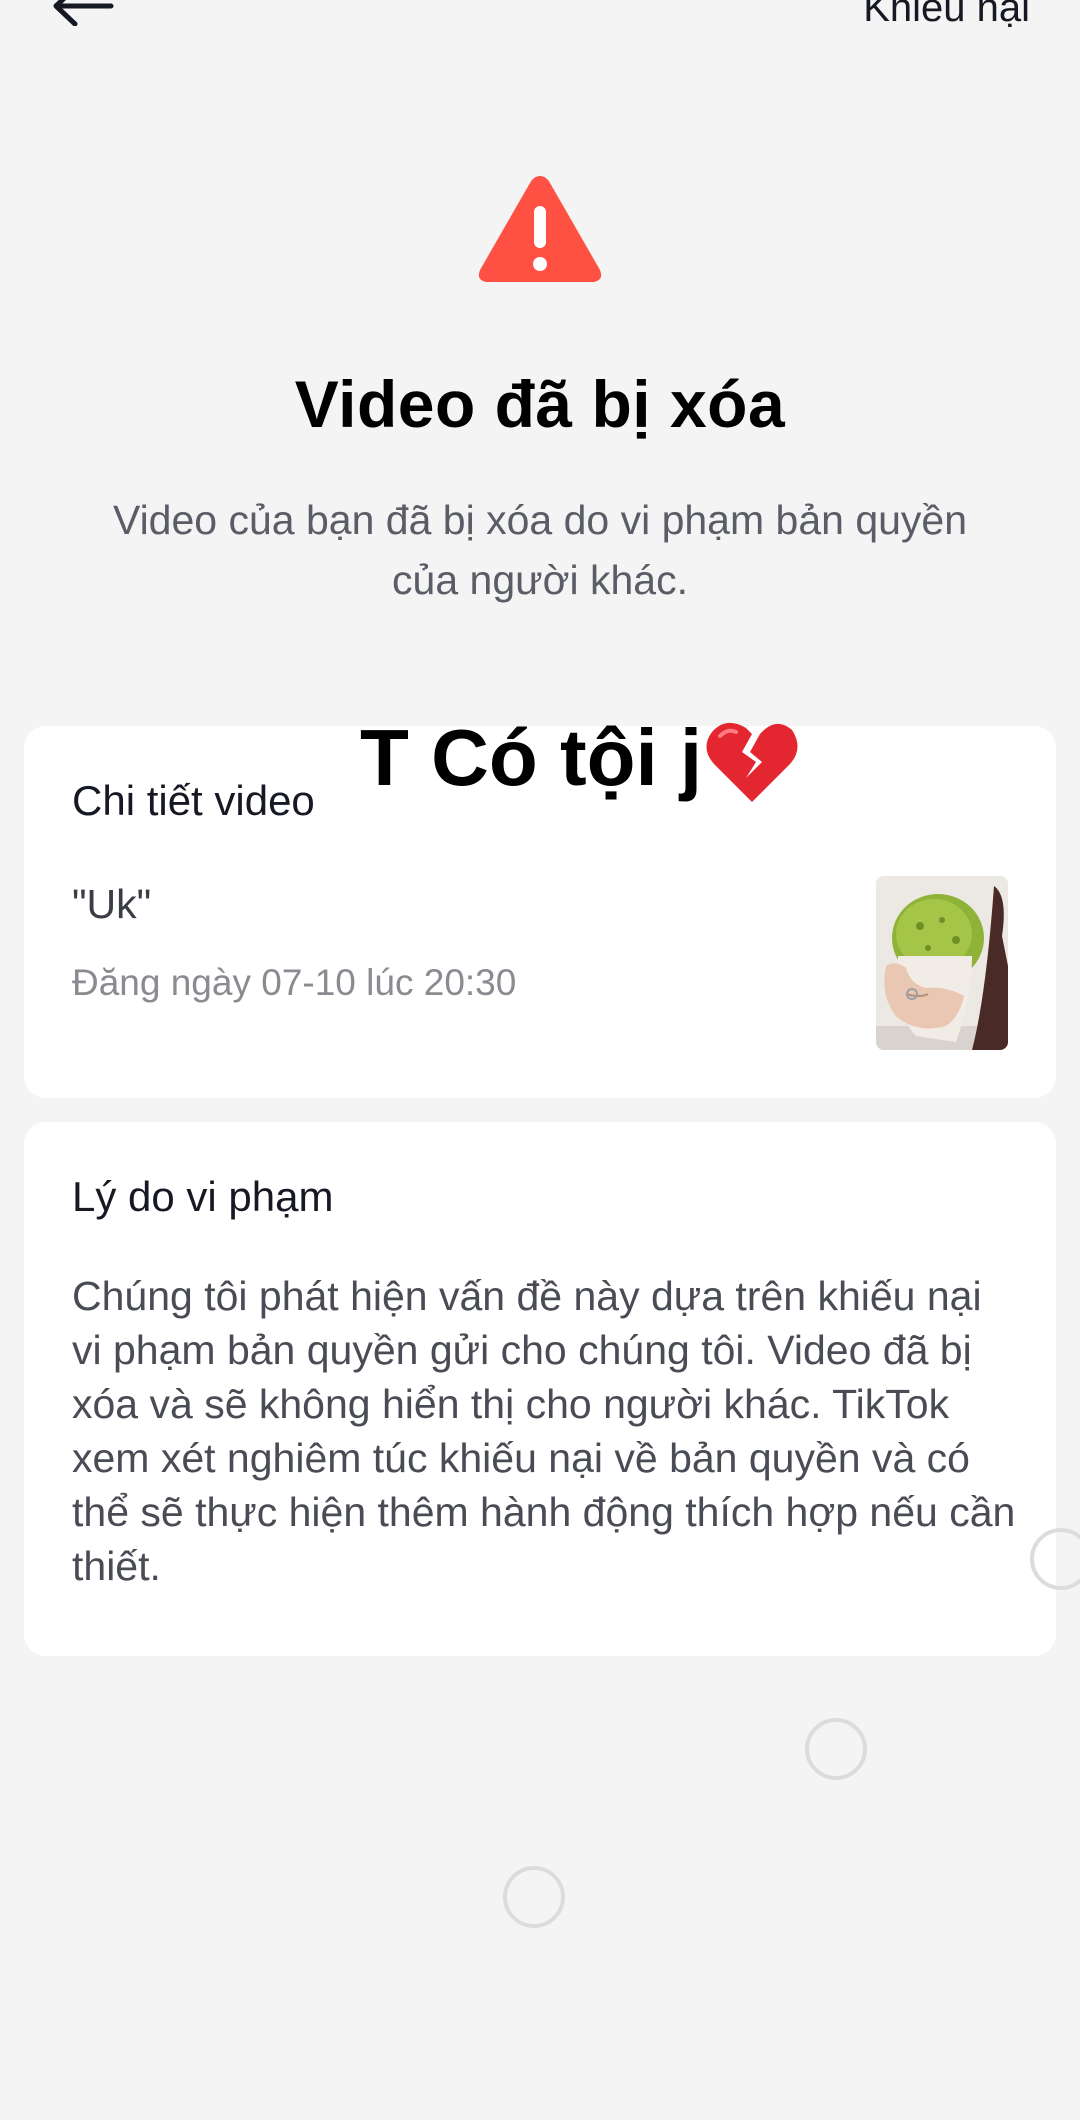 The width and height of the screenshot is (1080, 2120). I want to click on video-thumbnail, so click(942, 963).